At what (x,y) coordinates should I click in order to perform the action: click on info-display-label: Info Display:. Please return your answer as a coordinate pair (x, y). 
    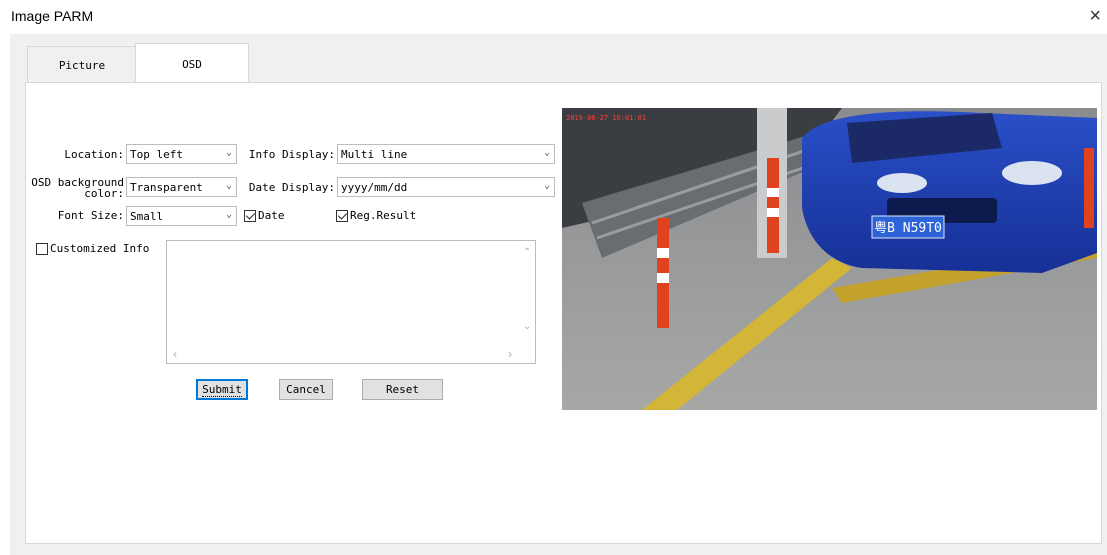
    Looking at the image, I should click on (291, 154).